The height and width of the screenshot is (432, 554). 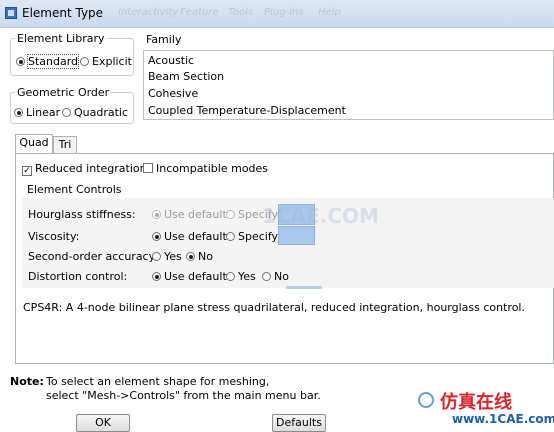 I want to click on distortion-no-label: No, so click(x=281, y=276).